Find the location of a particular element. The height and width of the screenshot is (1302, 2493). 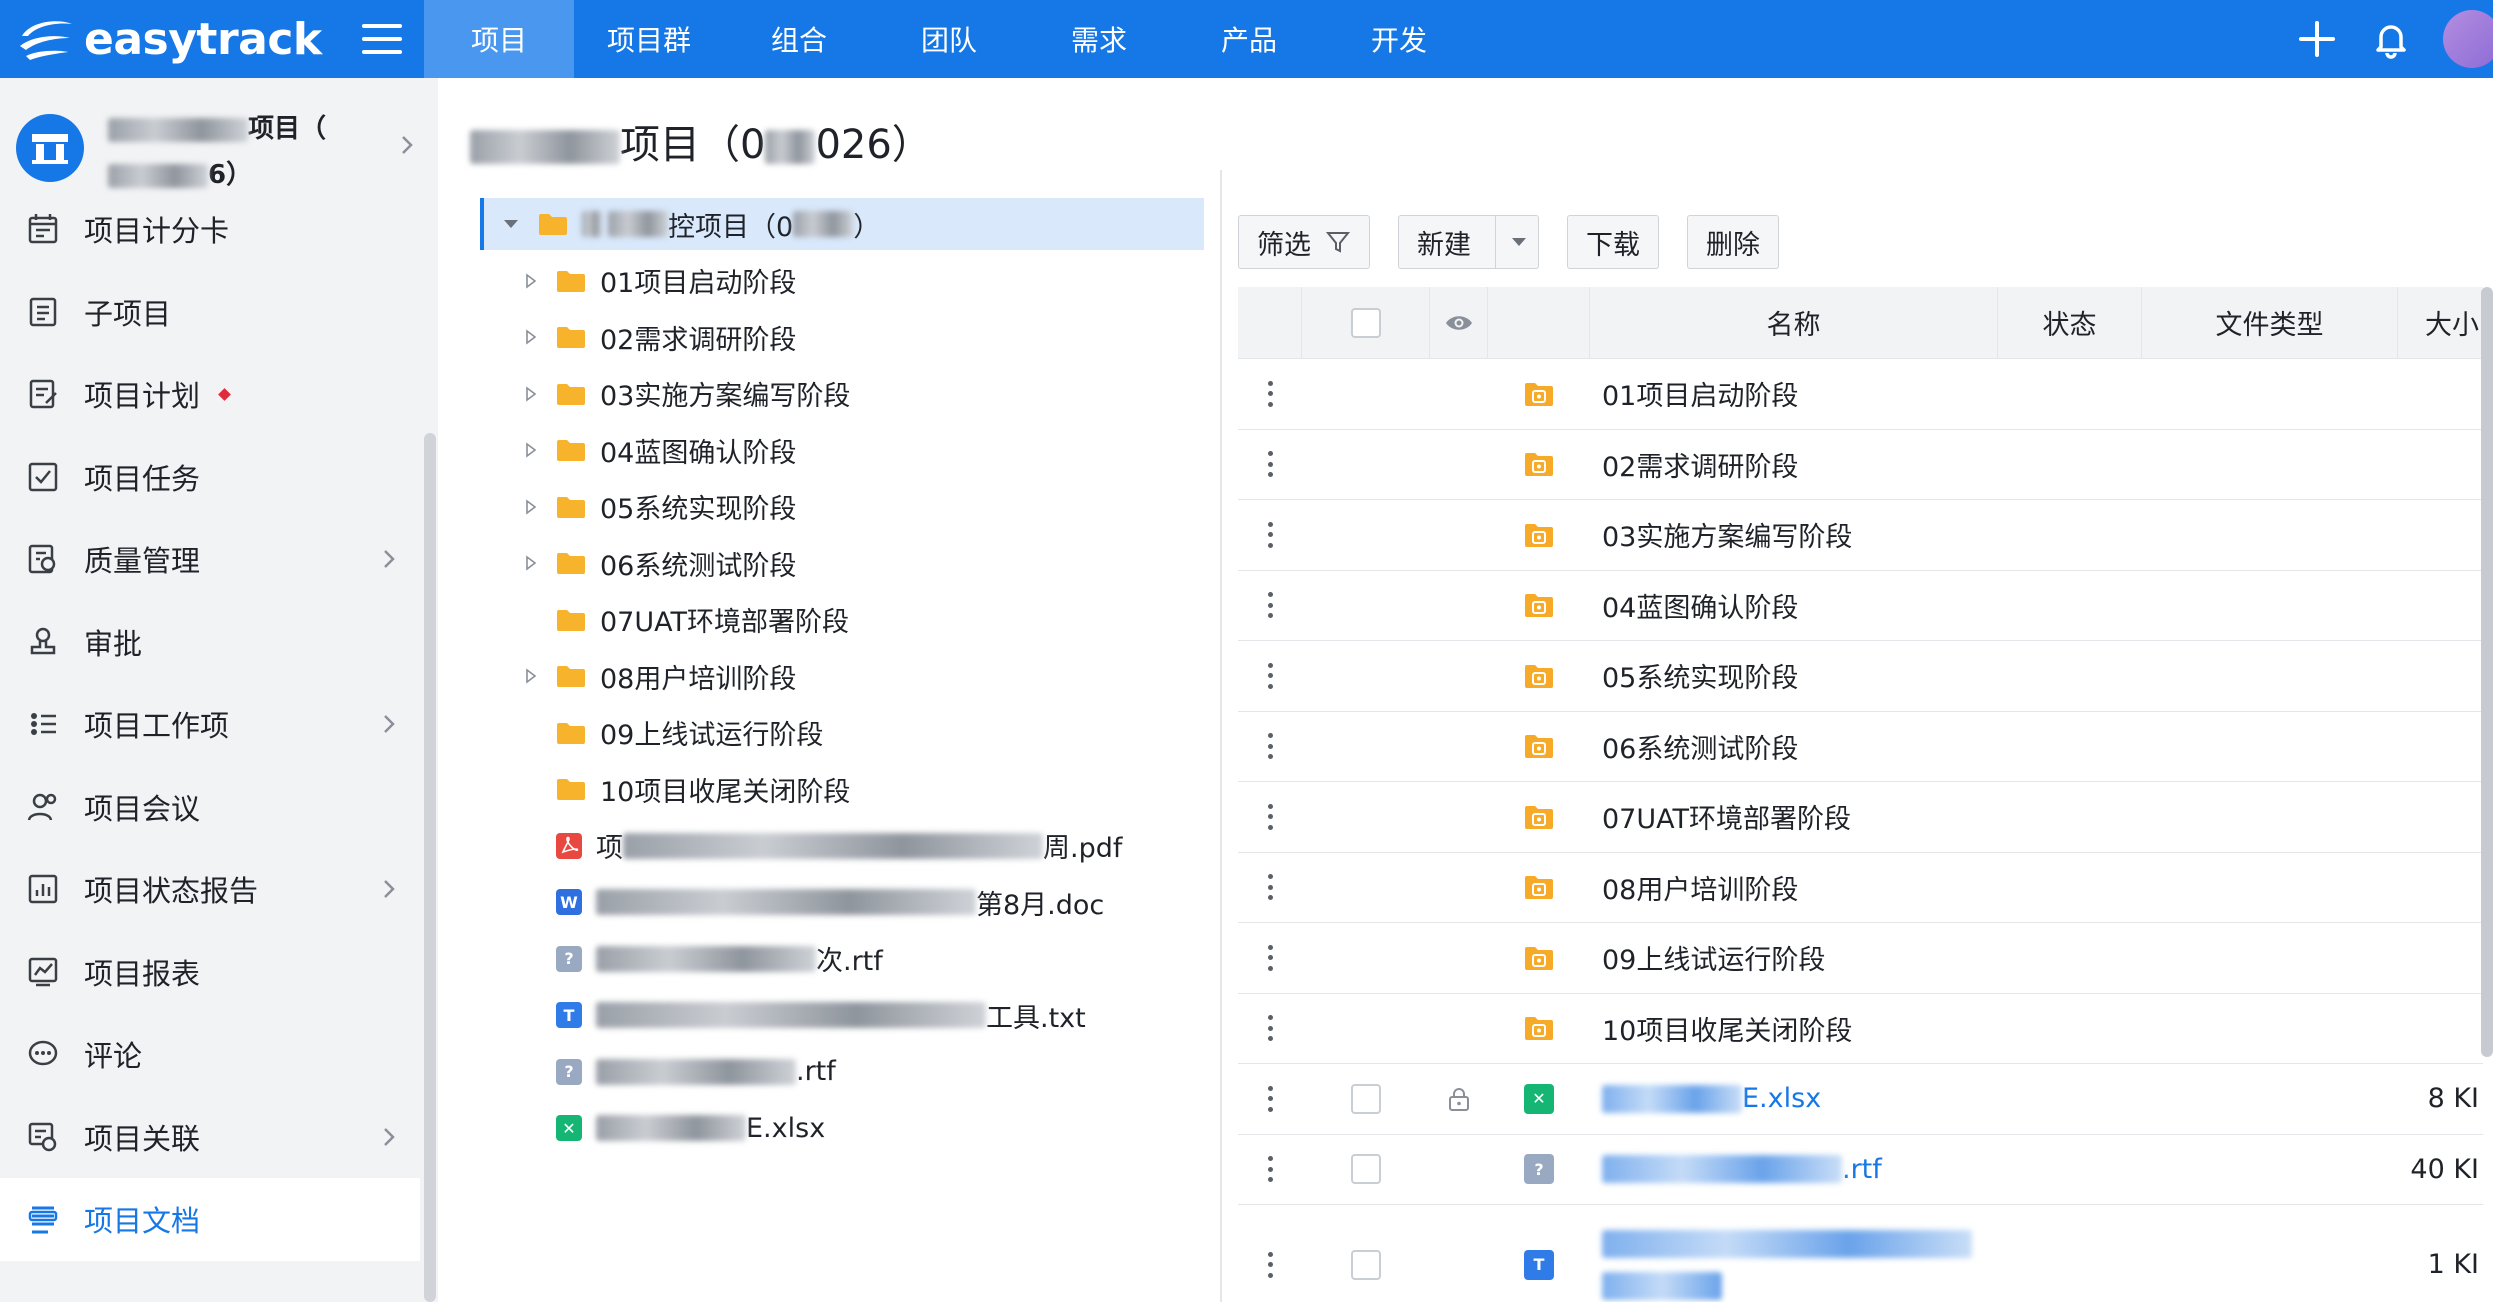

nav-tab-1: 项目群 is located at coordinates (649, 39).